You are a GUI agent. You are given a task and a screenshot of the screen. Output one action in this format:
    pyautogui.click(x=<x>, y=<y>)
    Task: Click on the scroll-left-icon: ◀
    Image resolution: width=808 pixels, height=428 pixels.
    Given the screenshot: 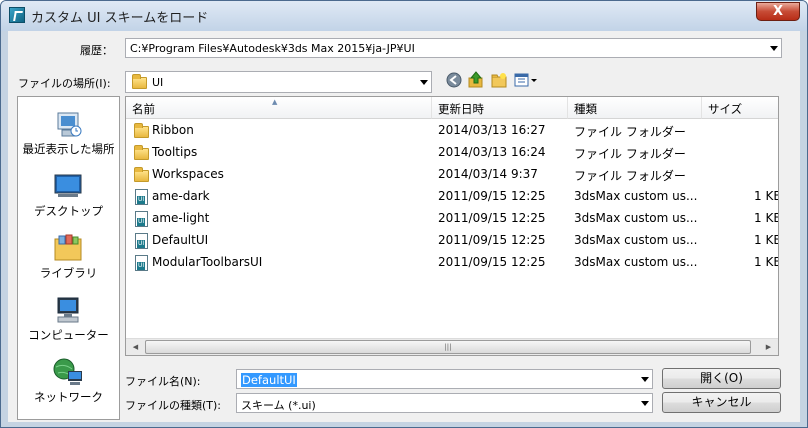 What is the action you would take?
    pyautogui.click(x=135, y=347)
    